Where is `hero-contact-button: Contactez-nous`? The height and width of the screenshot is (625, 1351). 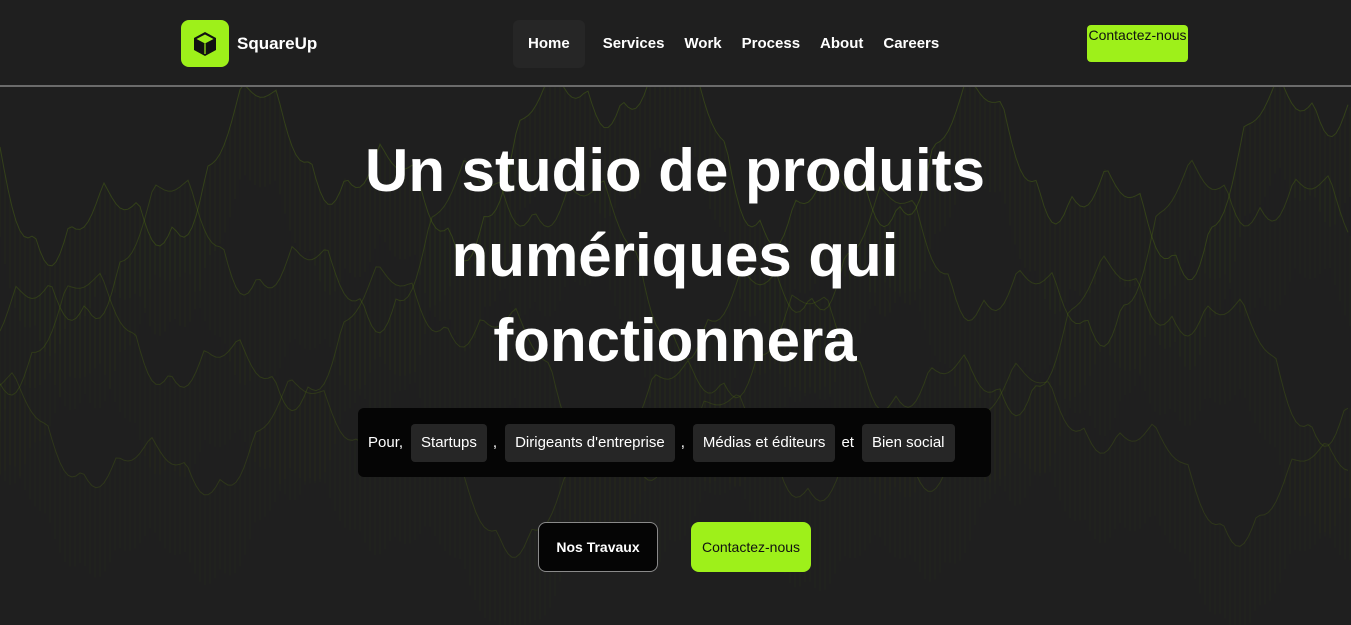
hero-contact-button: Contactez-nous is located at coordinates (751, 547).